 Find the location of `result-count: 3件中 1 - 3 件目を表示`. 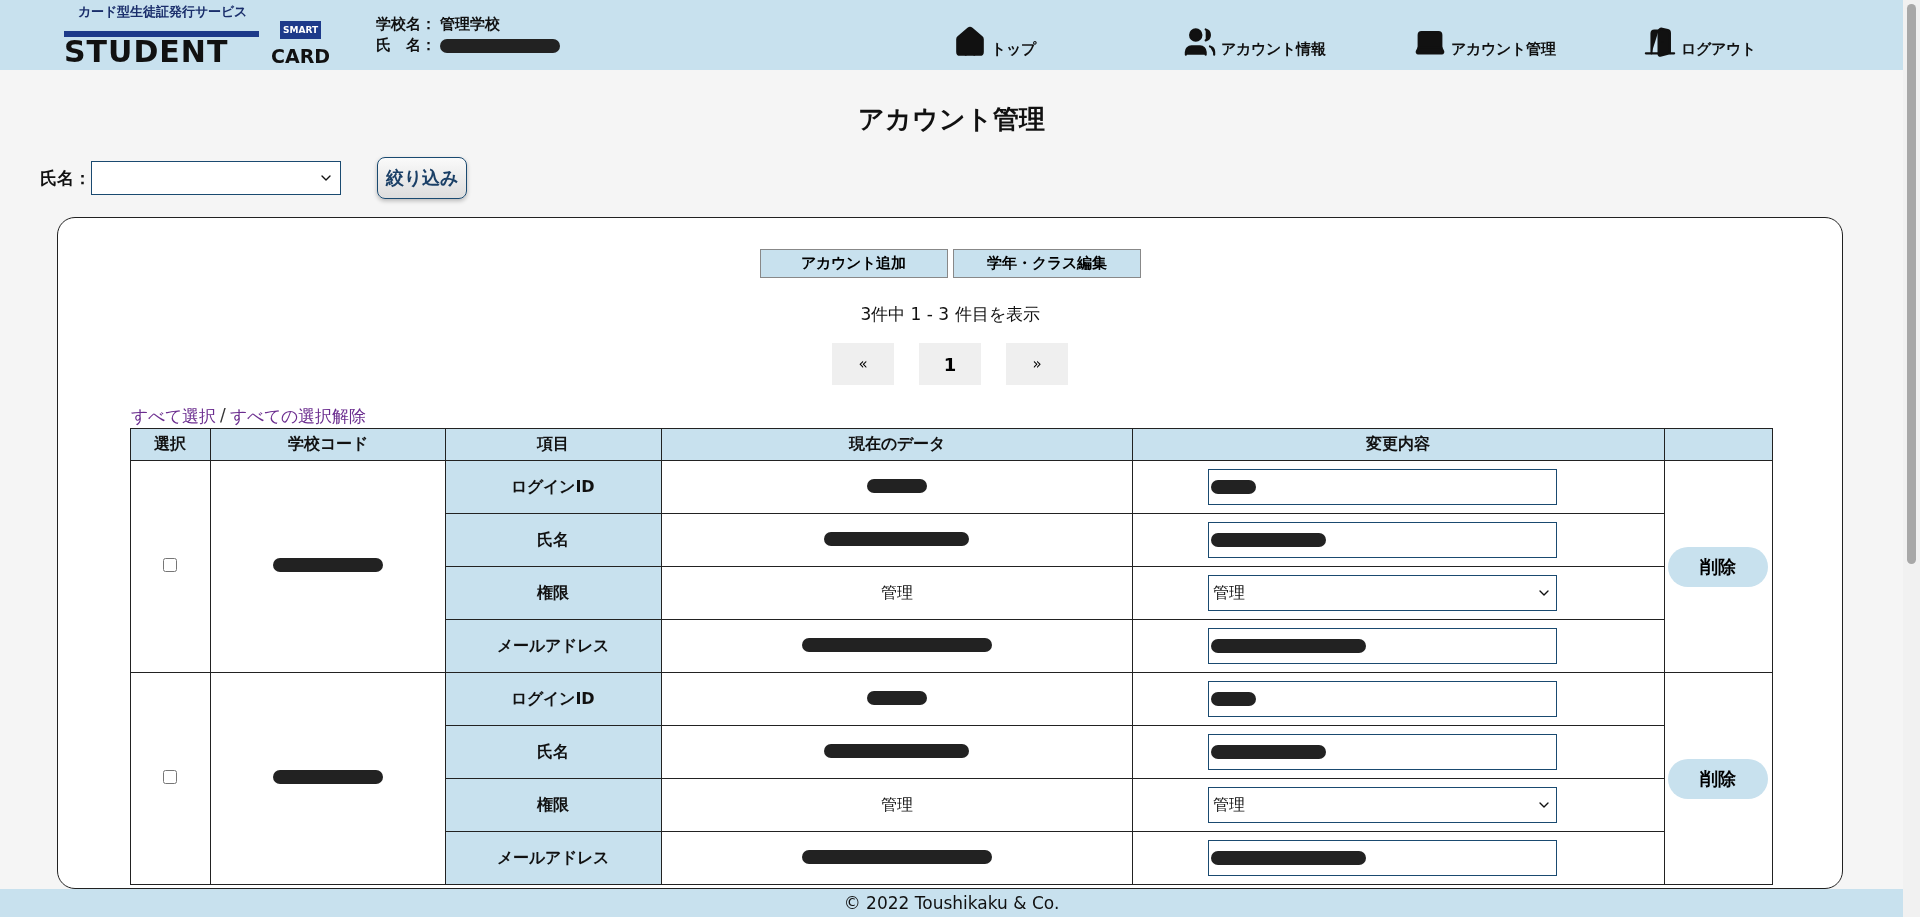

result-count: 3件中 1 - 3 件目を表示 is located at coordinates (950, 314).